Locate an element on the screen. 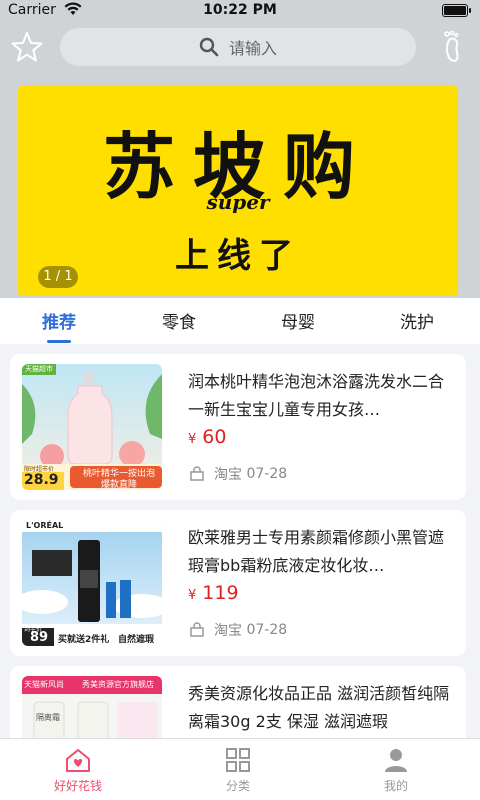  tab-home-label: 好好花钱 is located at coordinates (77, 786).